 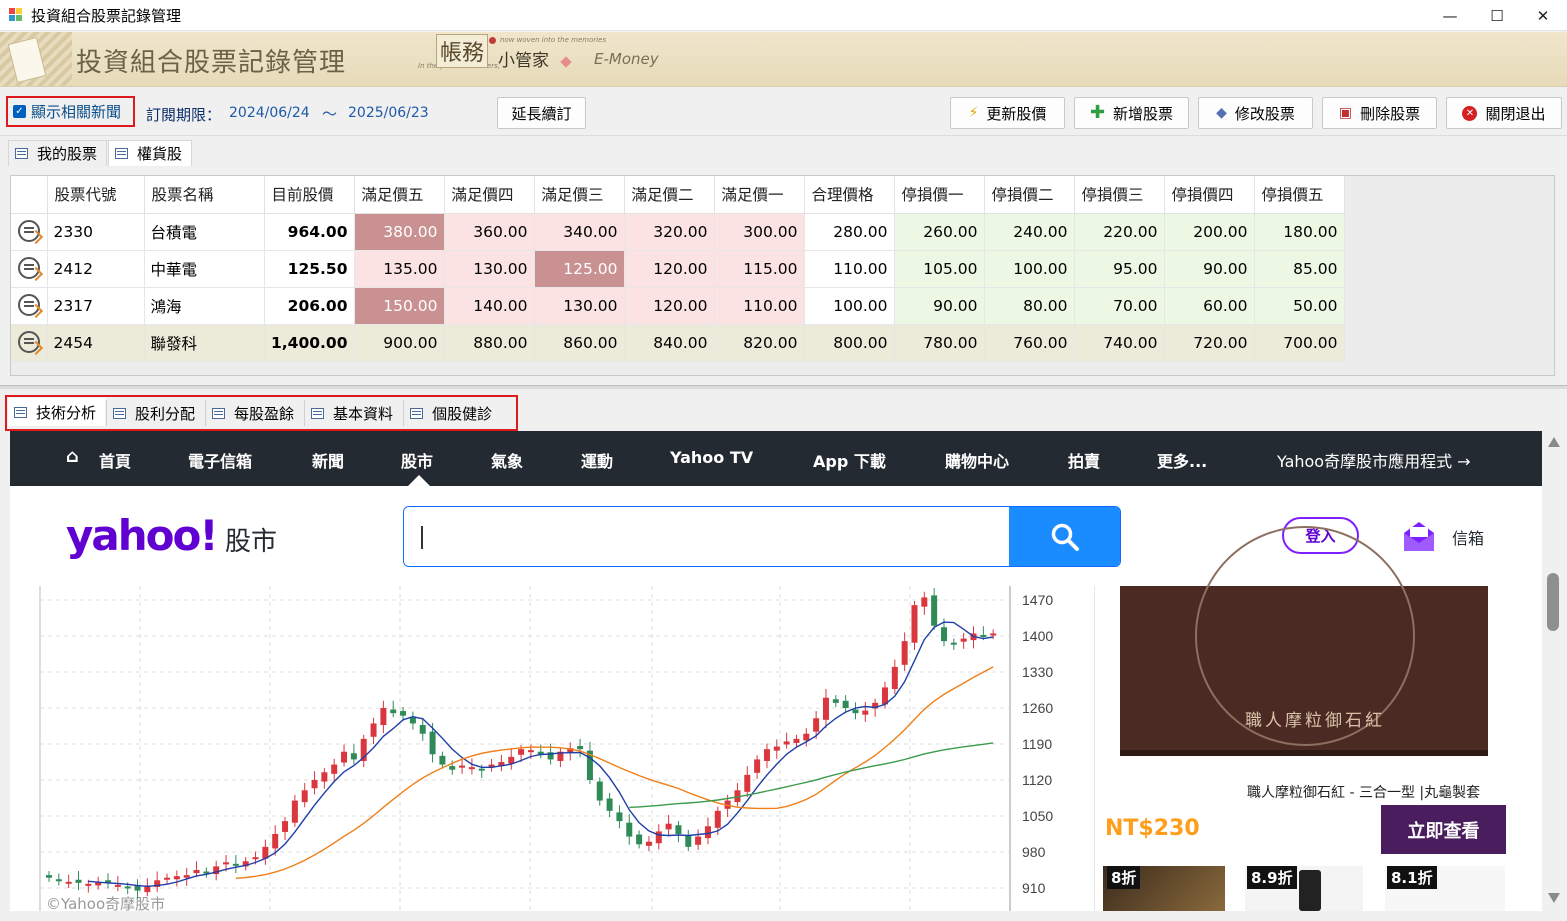 I want to click on cell-value: 50.00, so click(x=1299, y=306).